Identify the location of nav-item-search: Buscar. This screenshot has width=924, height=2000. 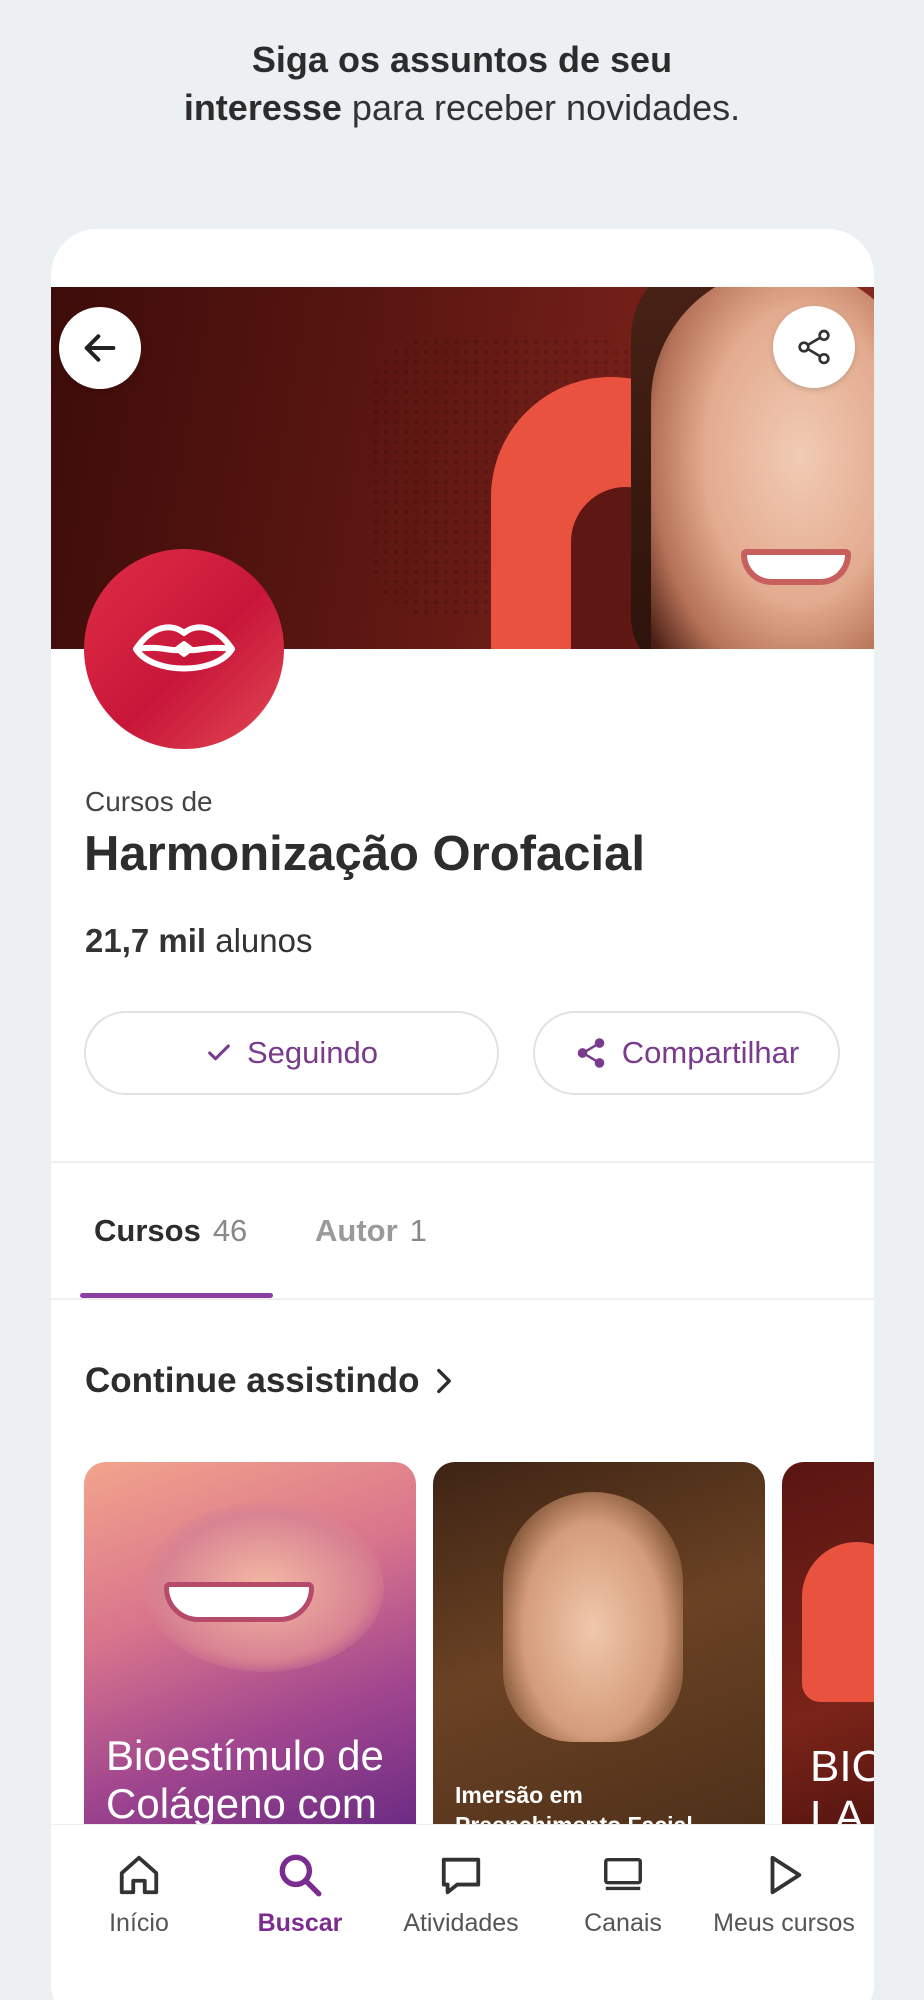
(300, 1892).